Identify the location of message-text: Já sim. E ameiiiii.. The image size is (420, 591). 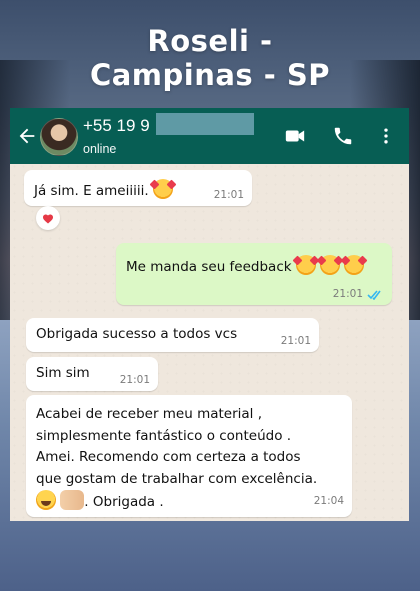
(91, 191).